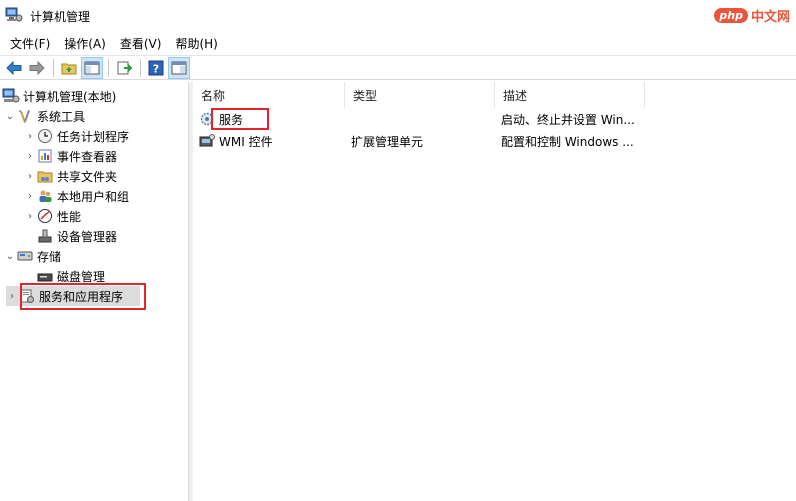 This screenshot has width=796, height=501. Describe the element at coordinates (770, 17) in the screenshot. I see `watermark-text: 中文网` at that location.